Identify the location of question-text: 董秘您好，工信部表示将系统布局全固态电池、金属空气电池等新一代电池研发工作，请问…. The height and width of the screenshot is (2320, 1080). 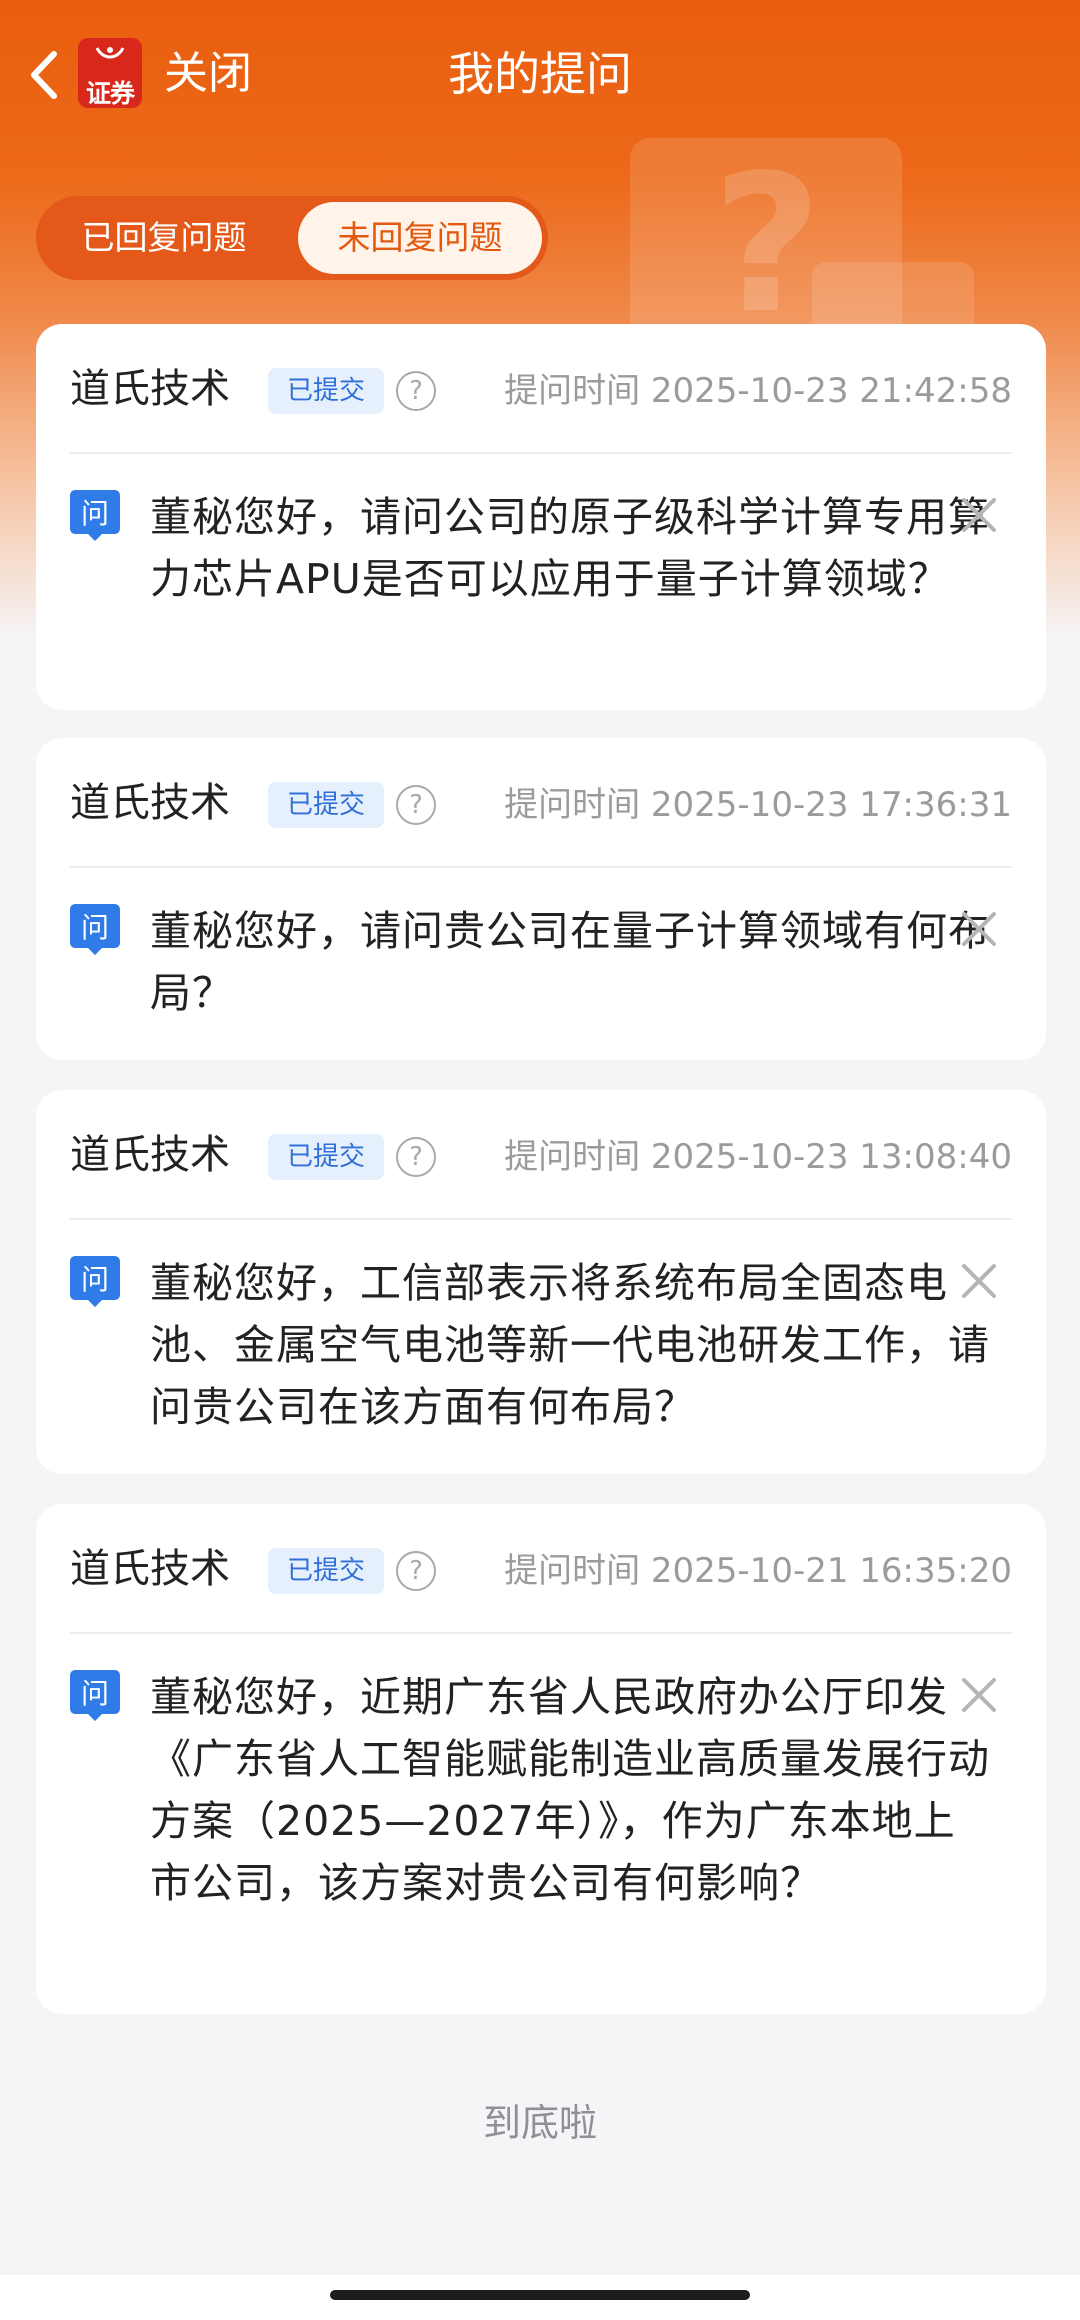
(570, 1345).